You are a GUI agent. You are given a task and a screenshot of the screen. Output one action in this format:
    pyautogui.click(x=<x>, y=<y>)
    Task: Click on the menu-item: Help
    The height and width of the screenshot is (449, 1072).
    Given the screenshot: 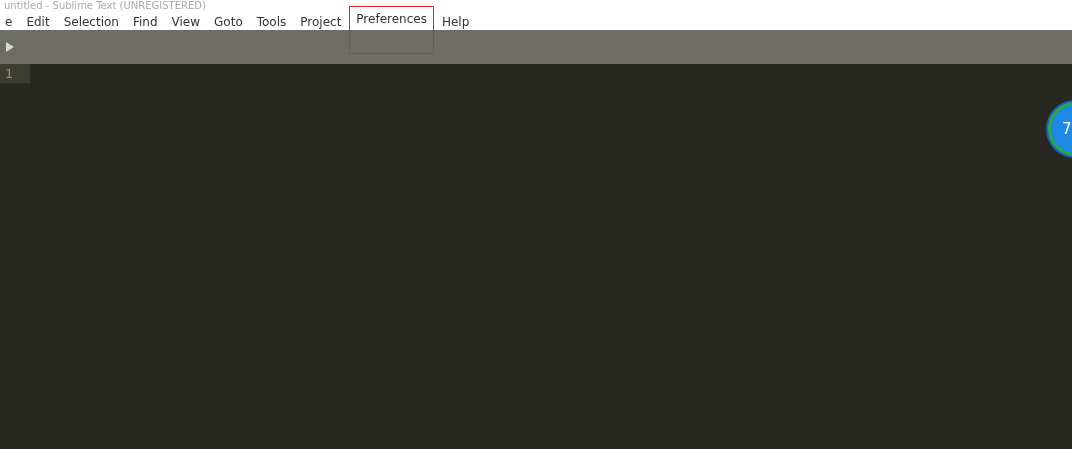 What is the action you would take?
    pyautogui.click(x=455, y=22)
    